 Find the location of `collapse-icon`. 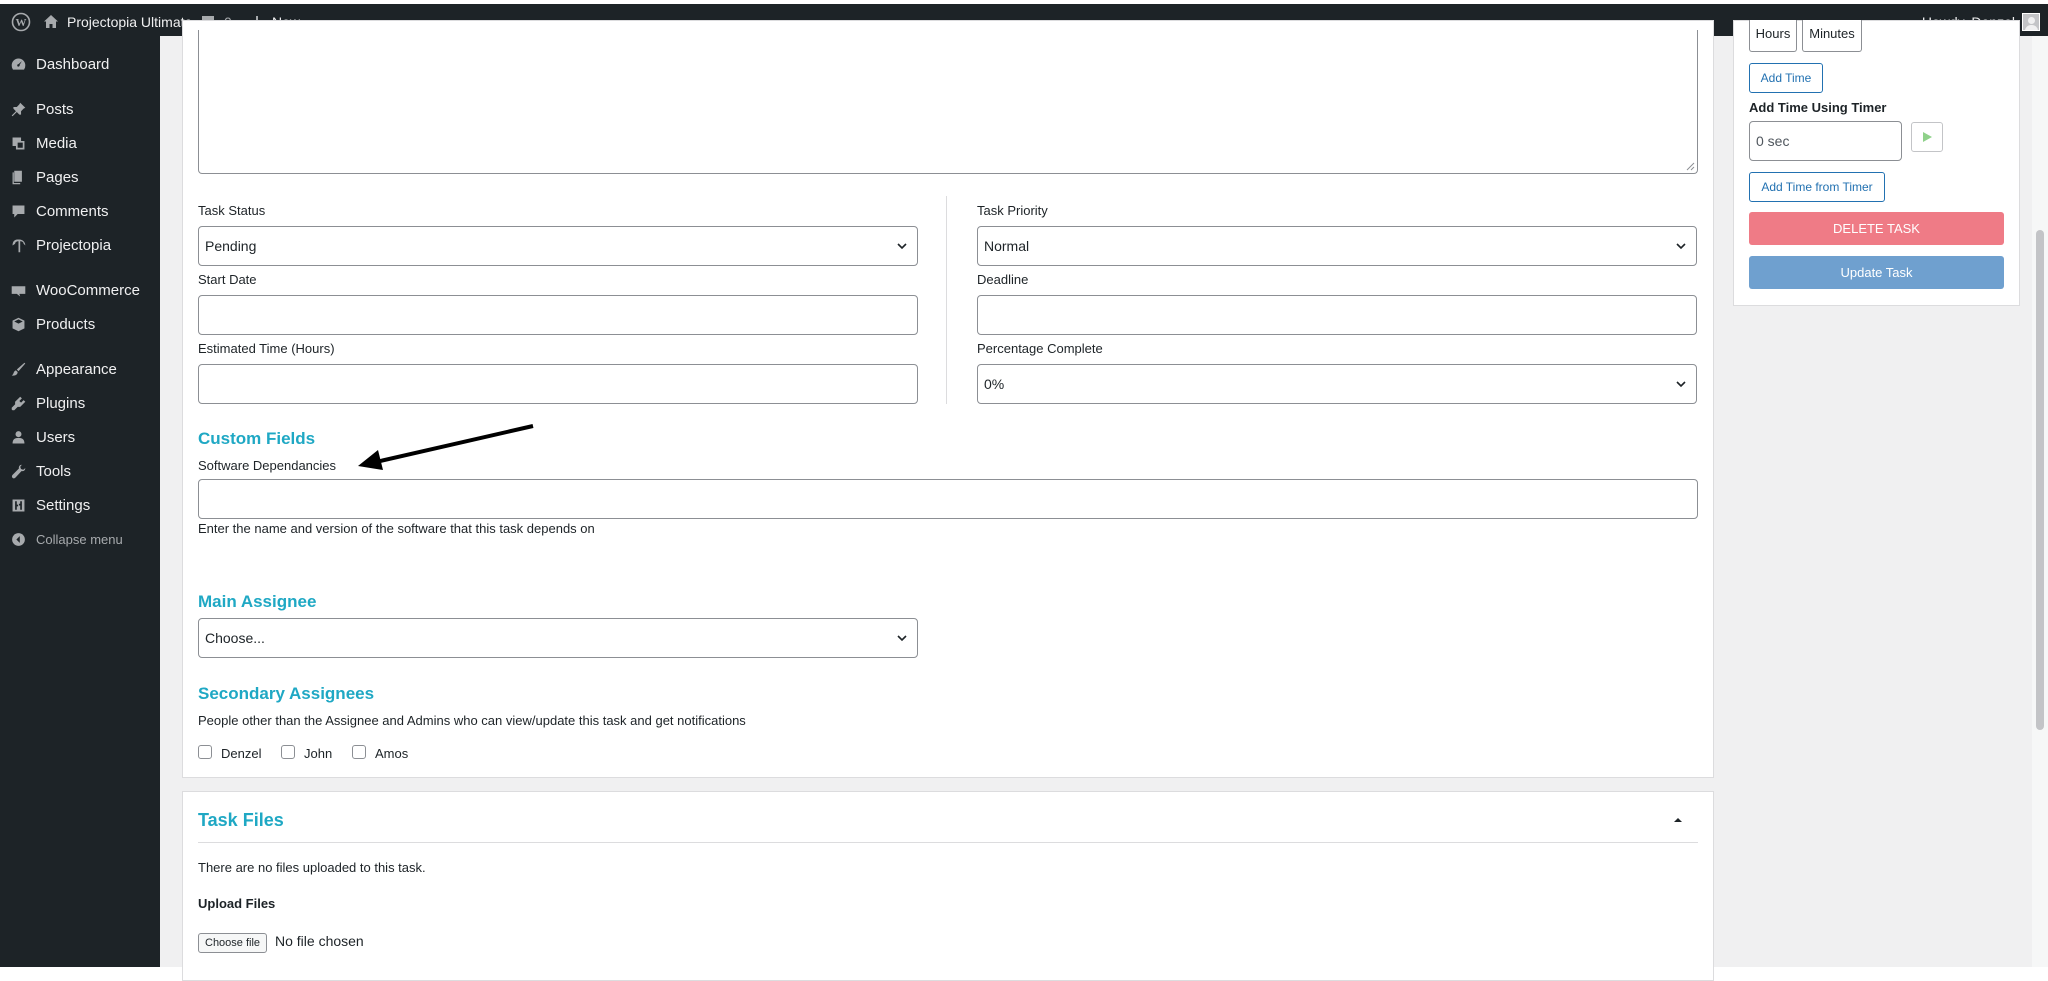

collapse-icon is located at coordinates (18, 539).